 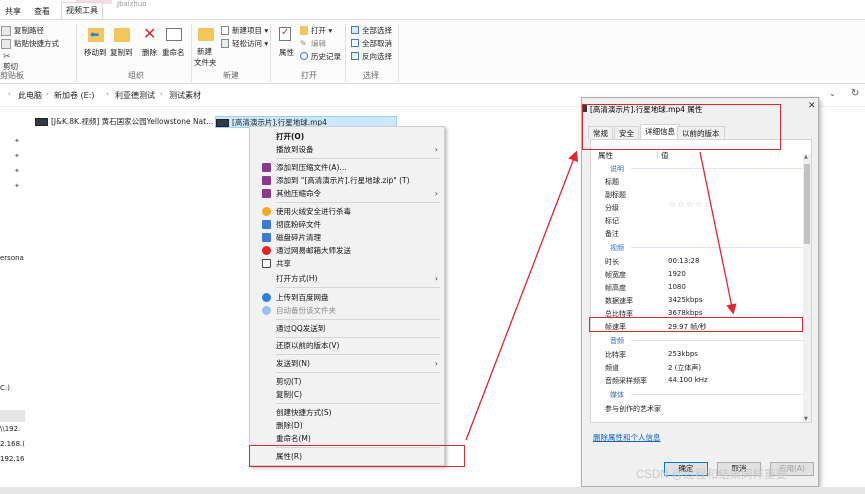 I want to click on menu-item-cast-to-device: 播放到设备 ›, so click(x=347, y=149).